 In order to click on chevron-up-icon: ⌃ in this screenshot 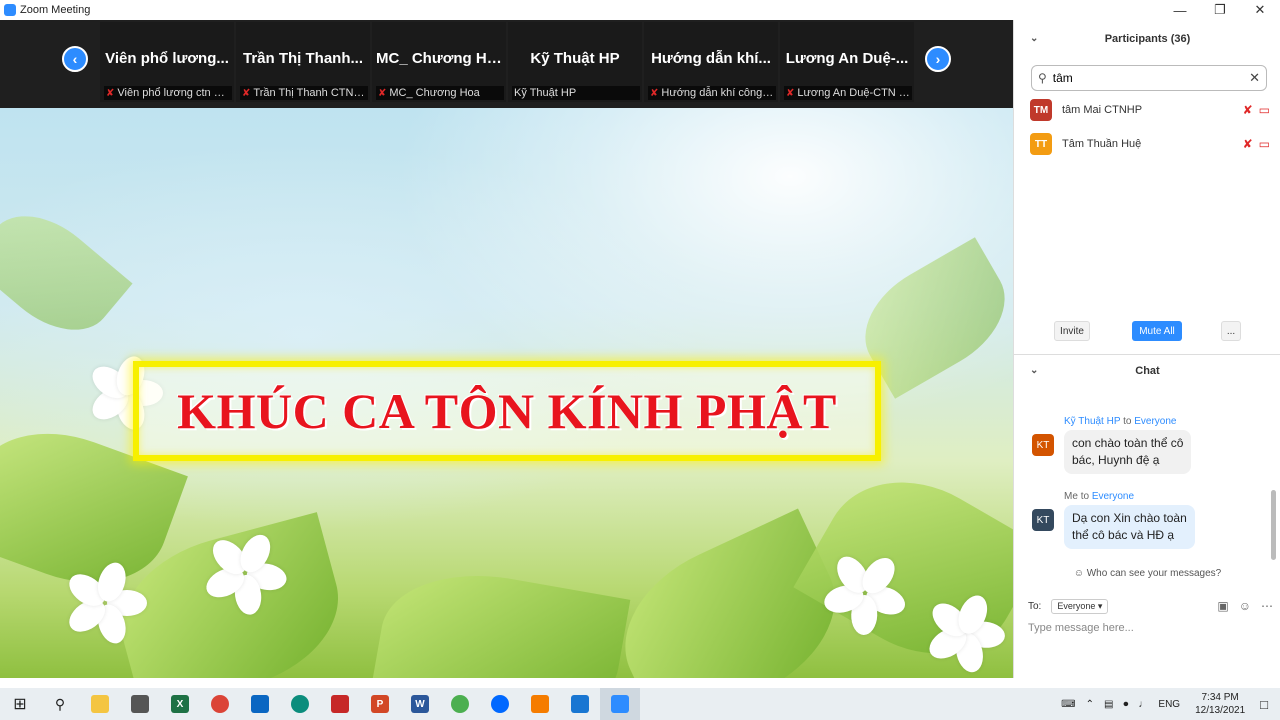, I will do `click(1090, 704)`.